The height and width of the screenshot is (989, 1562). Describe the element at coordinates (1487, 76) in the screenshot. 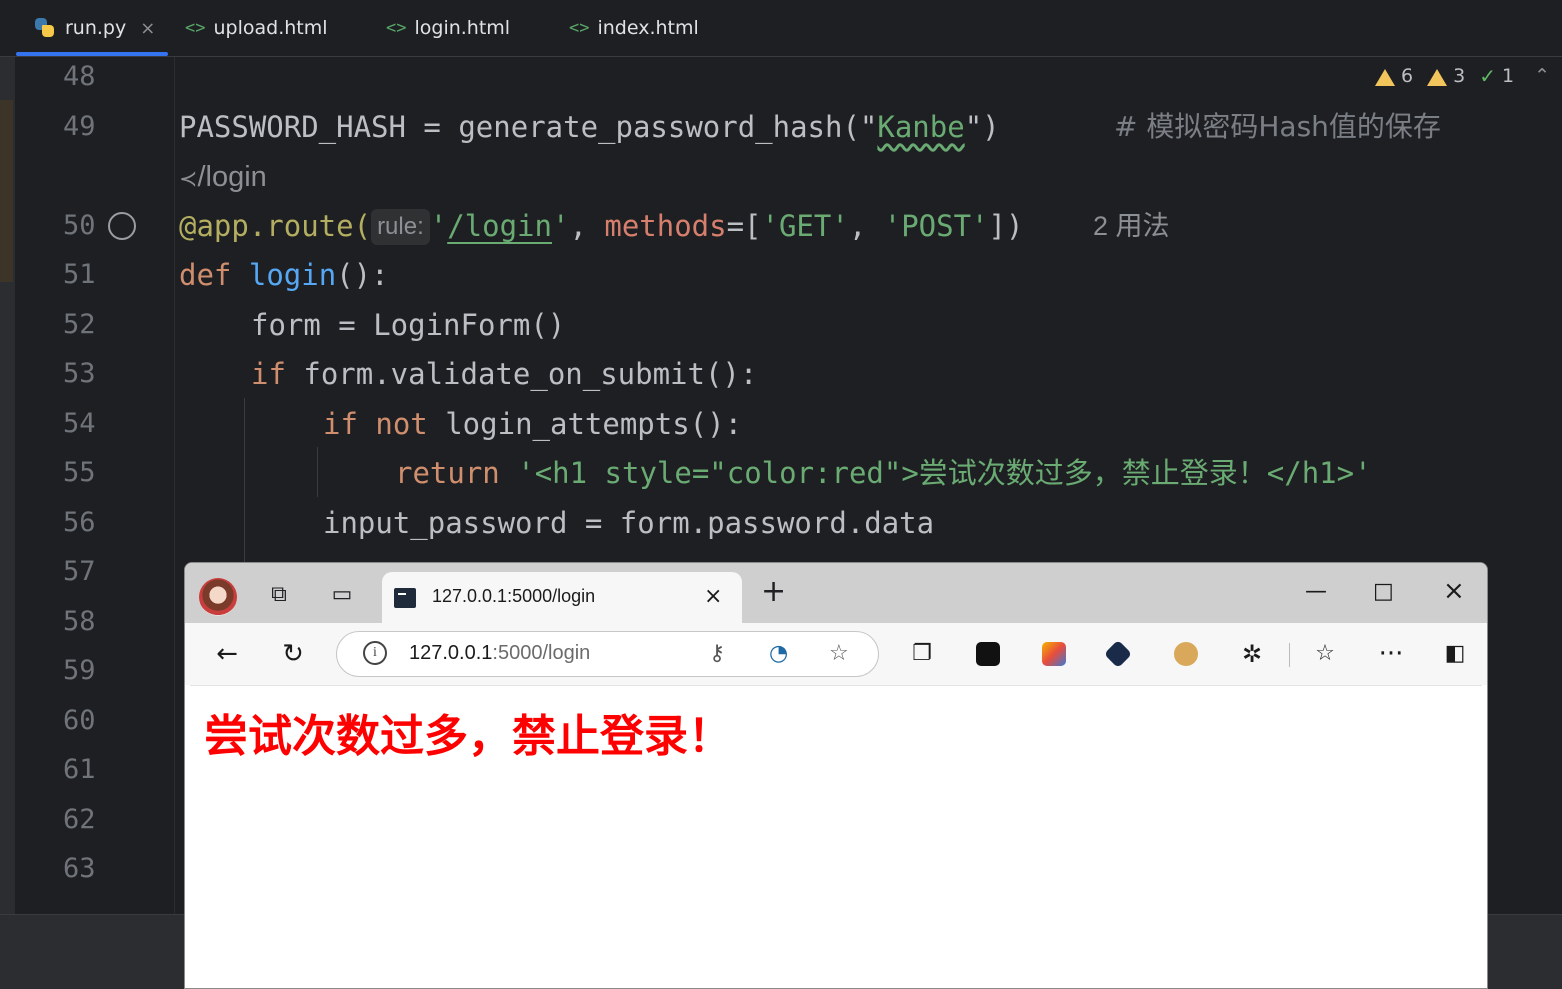

I see `check-icon: ✓` at that location.